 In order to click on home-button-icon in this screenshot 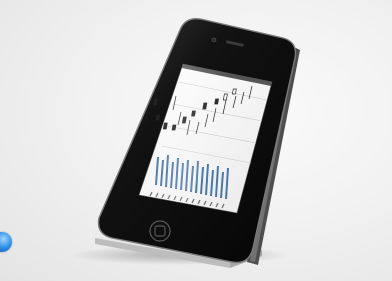, I will do `click(160, 231)`.